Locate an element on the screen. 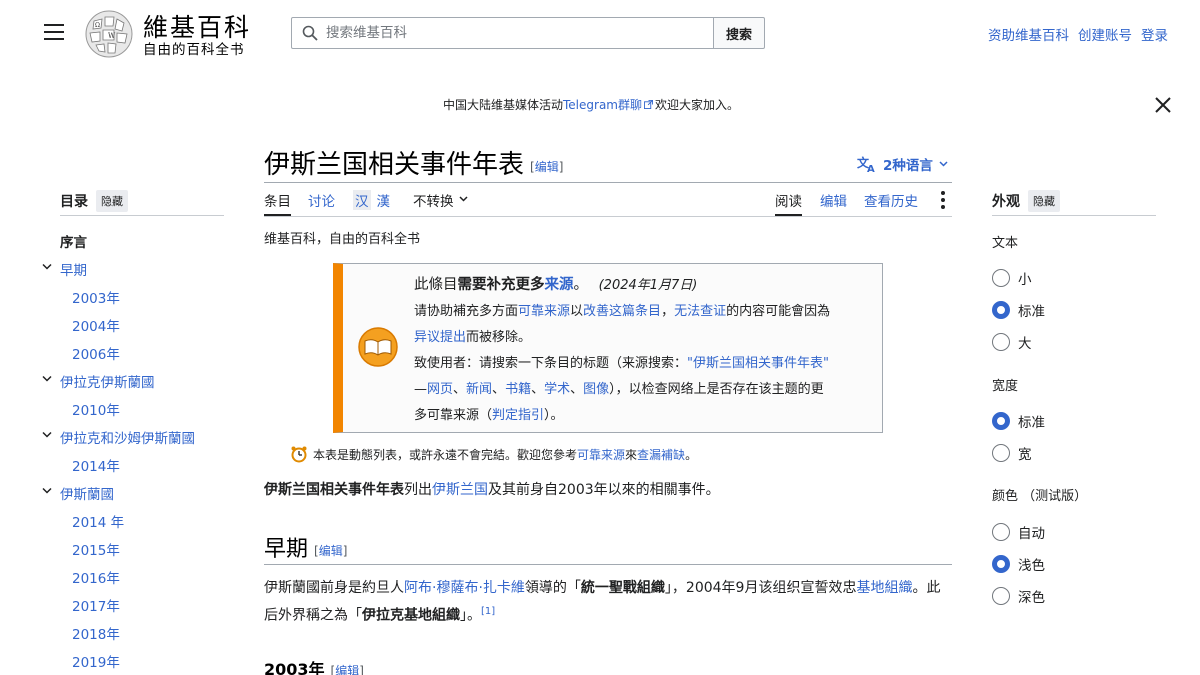  telegram-link: Telegram群聊 is located at coordinates (602, 105).